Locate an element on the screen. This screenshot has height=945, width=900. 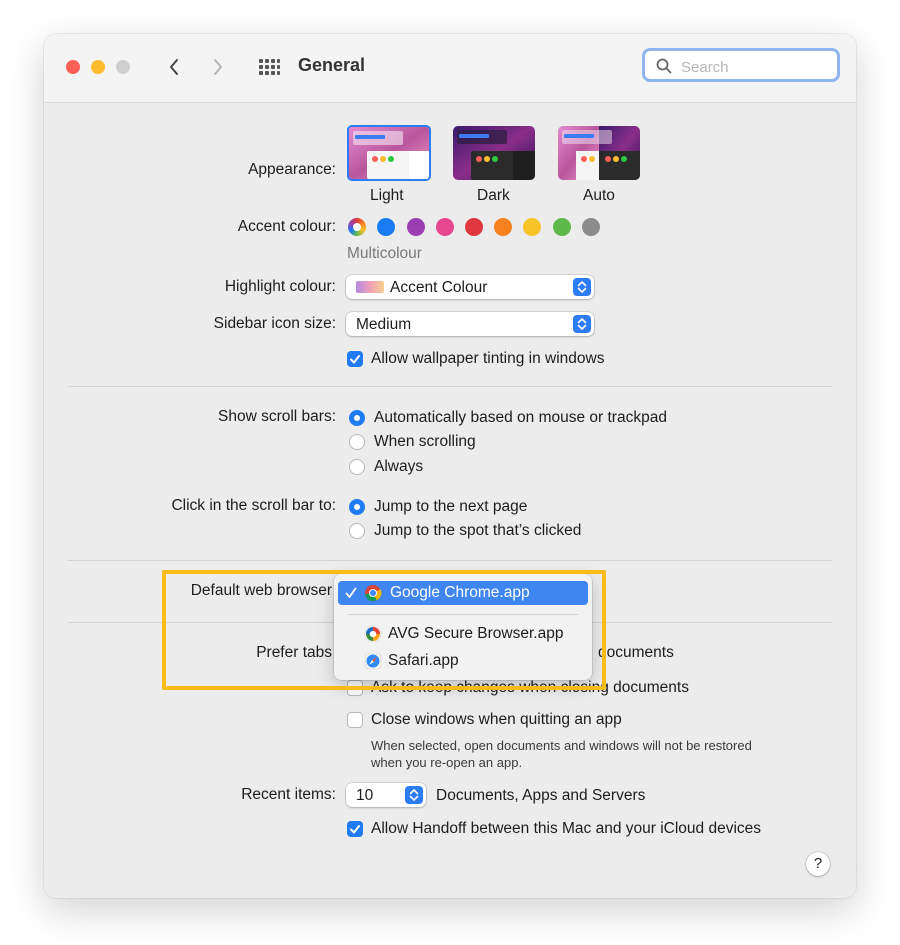
highlight-colour-value: Accent Colour is located at coordinates (439, 287).